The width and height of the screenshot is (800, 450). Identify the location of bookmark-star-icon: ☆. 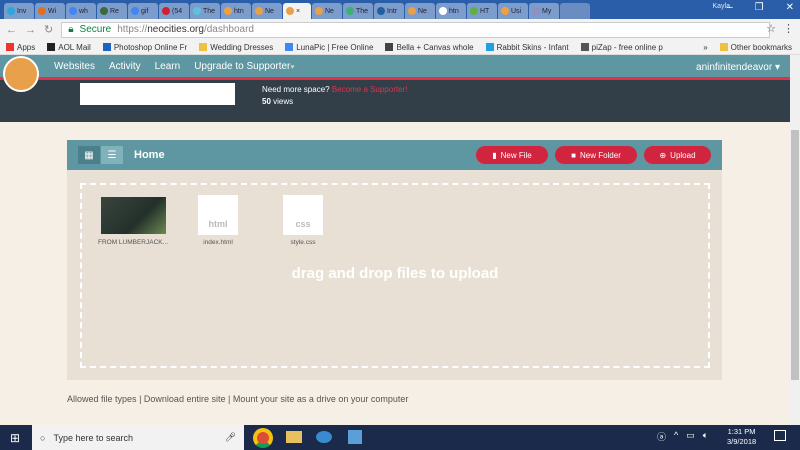
(771, 28).